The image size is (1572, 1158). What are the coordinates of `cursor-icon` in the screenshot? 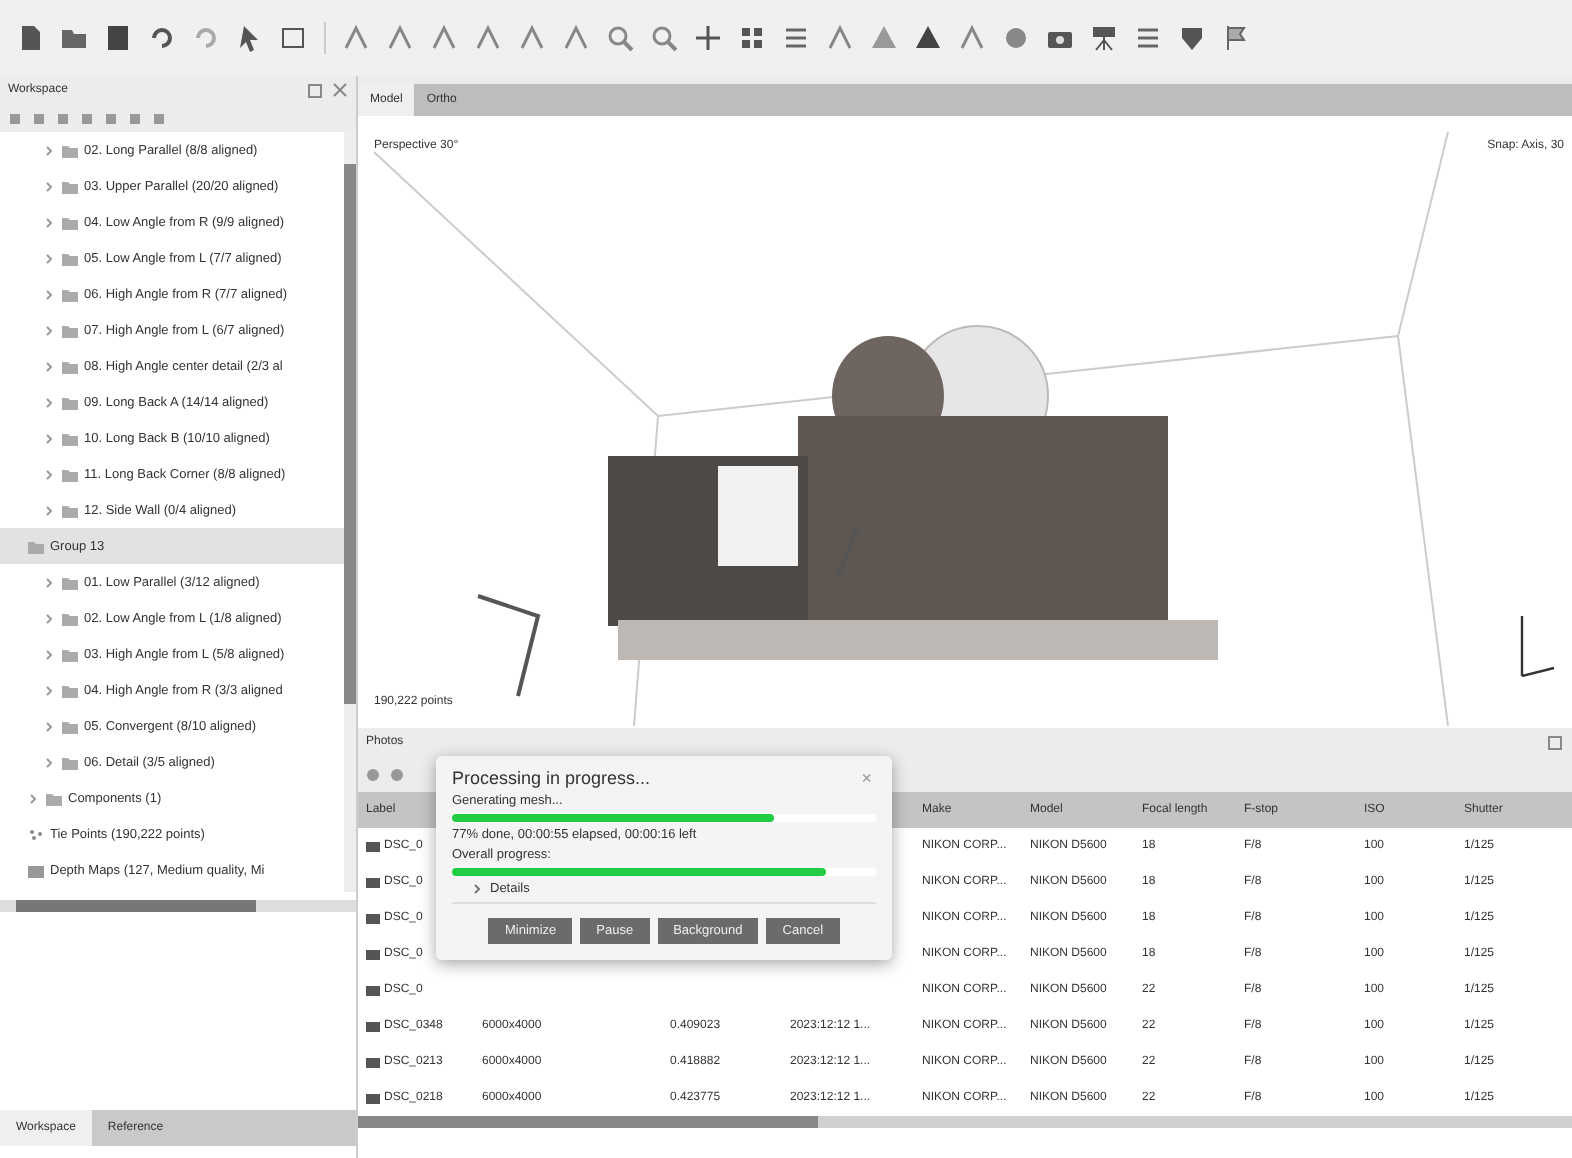 It's located at (250, 38).